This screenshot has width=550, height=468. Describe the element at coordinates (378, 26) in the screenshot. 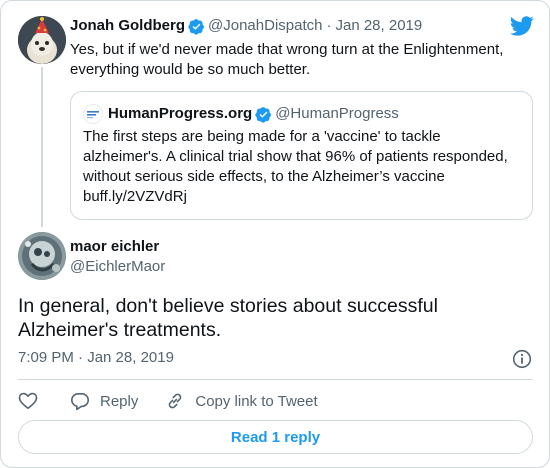

I see `parent-tweet-date: Jan 28, 2019` at that location.